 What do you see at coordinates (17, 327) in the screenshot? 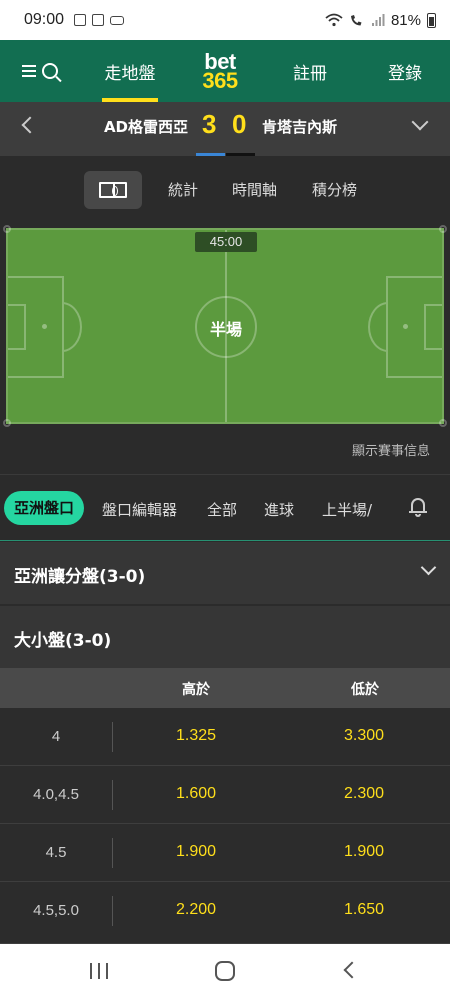
I see `goal-box-left` at bounding box center [17, 327].